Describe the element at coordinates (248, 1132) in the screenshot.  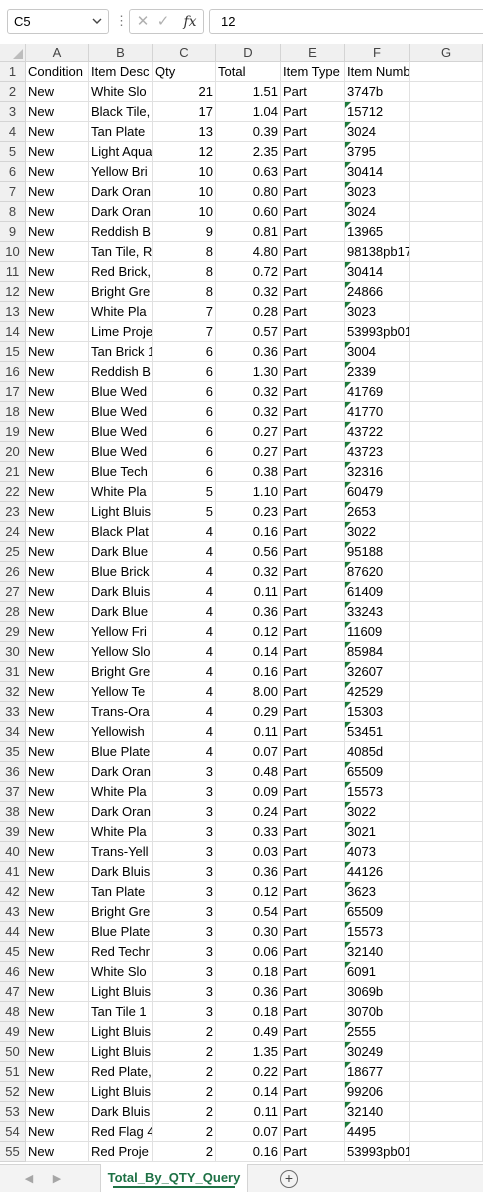
I see `table-cell: 0.07` at that location.